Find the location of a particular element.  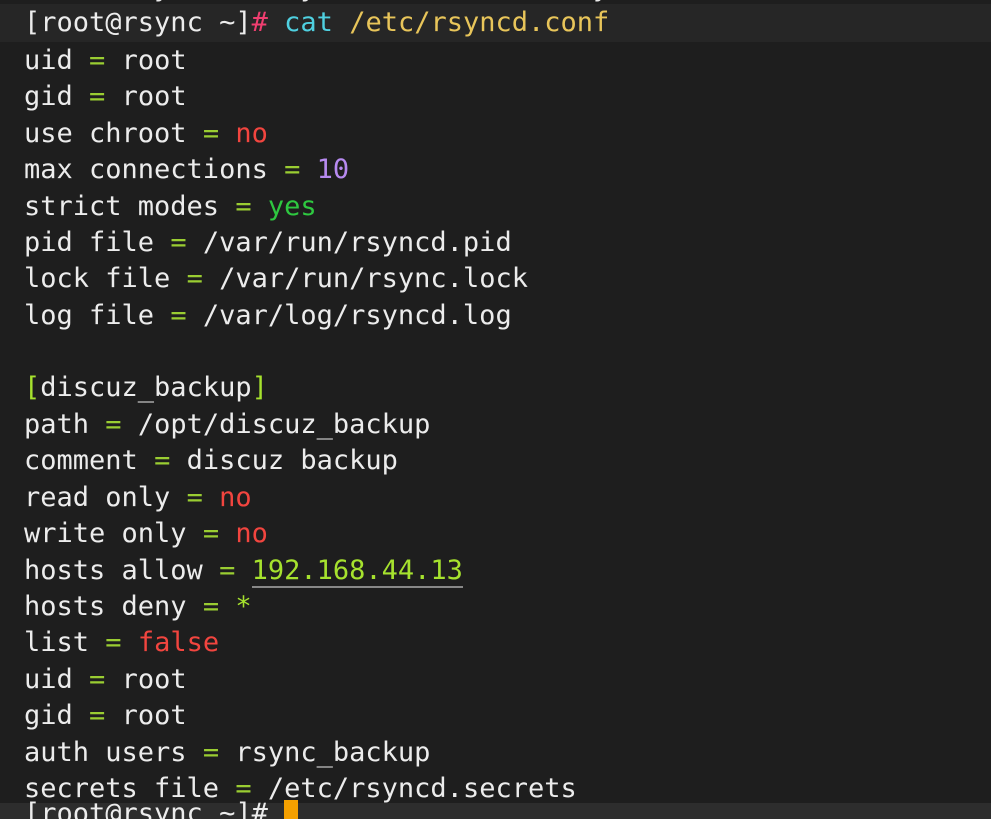

config-global-line: pid file = /var/run/rsyncd.pid is located at coordinates (268, 243).